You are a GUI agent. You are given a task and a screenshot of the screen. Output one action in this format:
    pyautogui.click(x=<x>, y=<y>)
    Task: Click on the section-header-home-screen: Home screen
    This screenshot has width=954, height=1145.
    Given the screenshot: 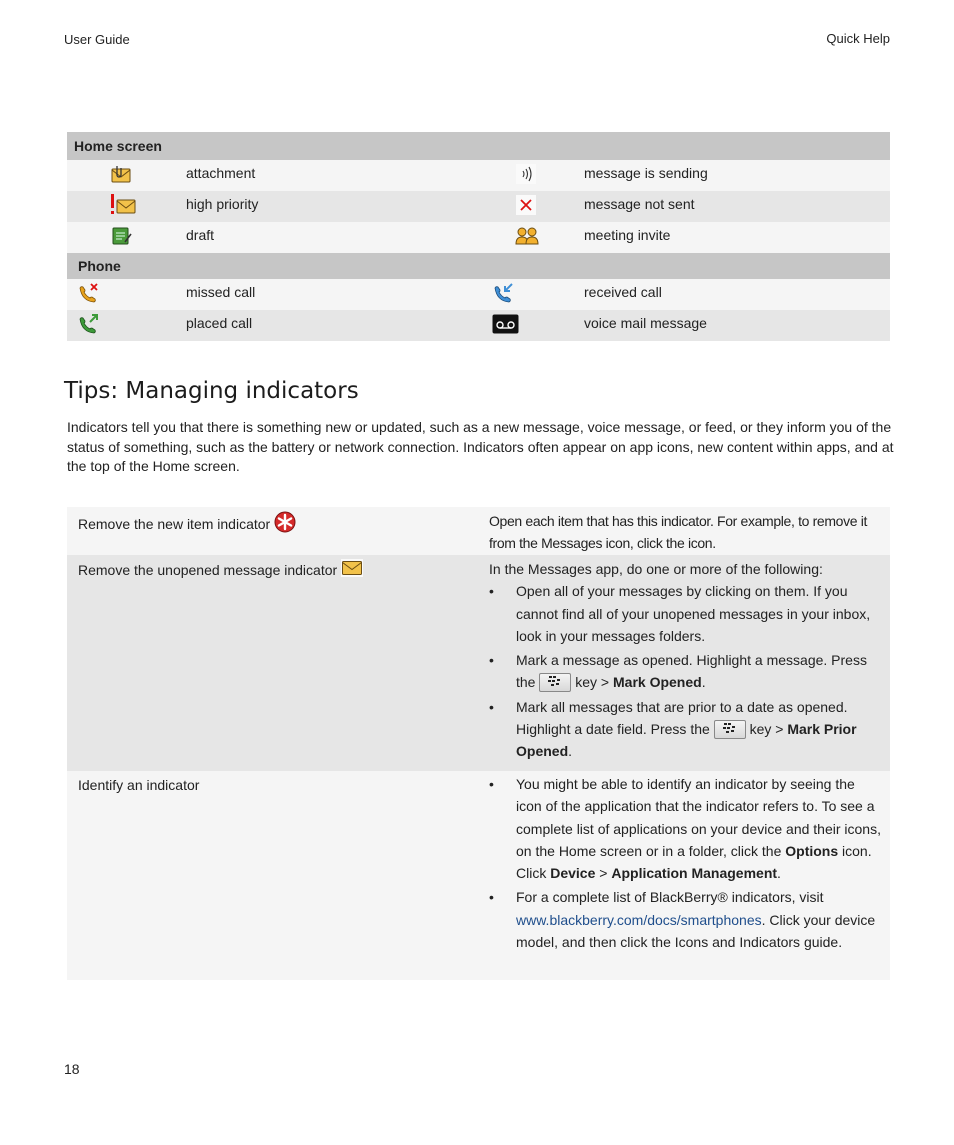 What is the action you would take?
    pyautogui.click(x=478, y=146)
    